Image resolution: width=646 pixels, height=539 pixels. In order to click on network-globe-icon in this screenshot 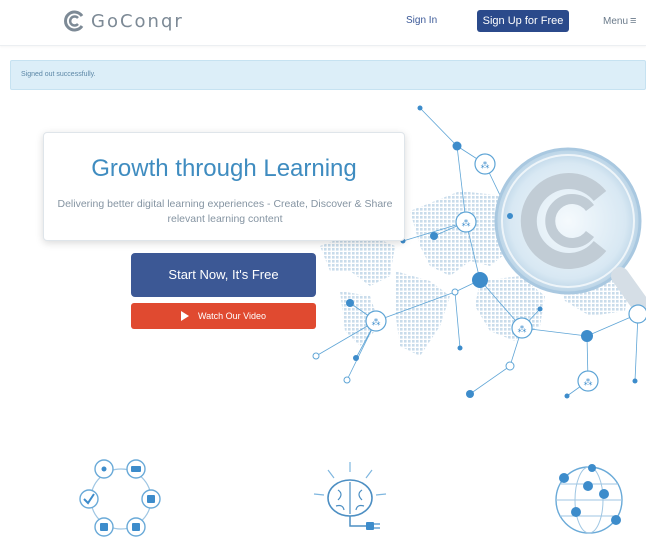, I will do `click(589, 499)`.